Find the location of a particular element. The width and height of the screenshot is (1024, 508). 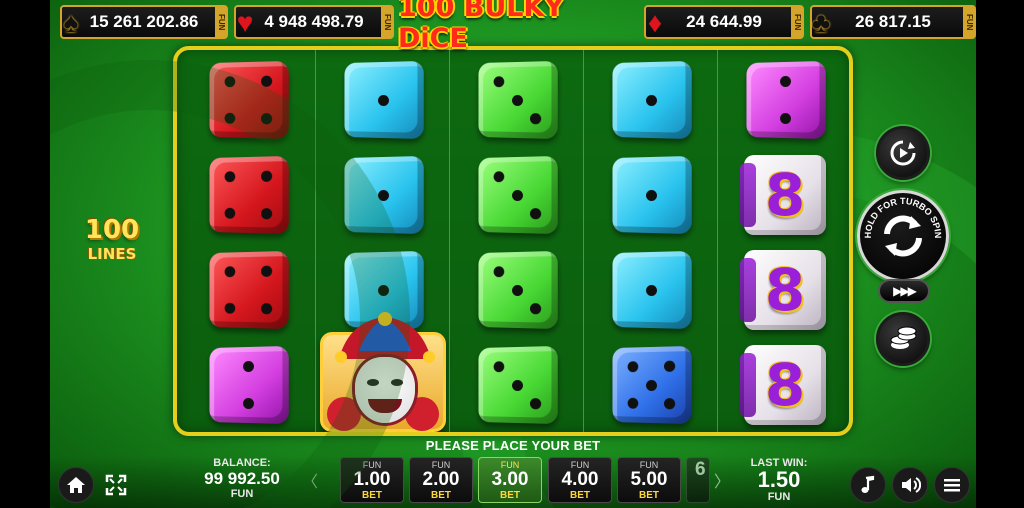

diamond-icon: ♦ is located at coordinates (655, 22).